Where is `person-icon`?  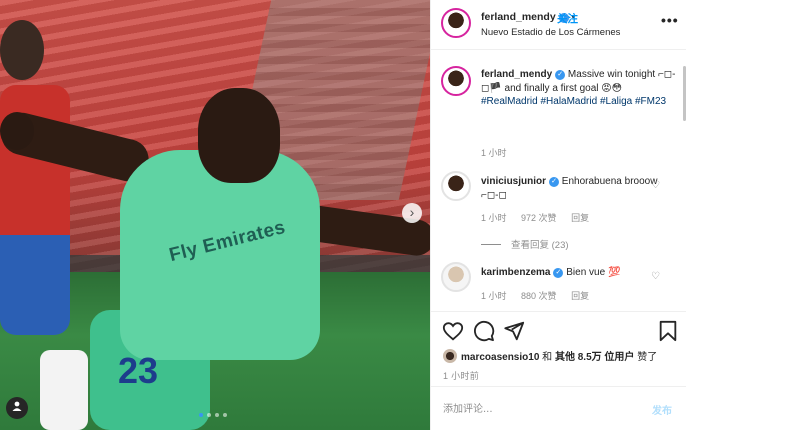
person-icon is located at coordinates (17, 406).